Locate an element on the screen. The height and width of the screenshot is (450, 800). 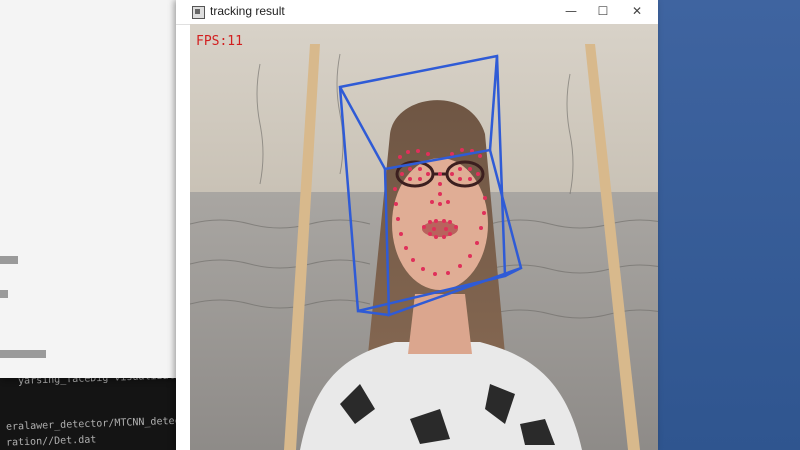
window-app-icon is located at coordinates (198, 12).